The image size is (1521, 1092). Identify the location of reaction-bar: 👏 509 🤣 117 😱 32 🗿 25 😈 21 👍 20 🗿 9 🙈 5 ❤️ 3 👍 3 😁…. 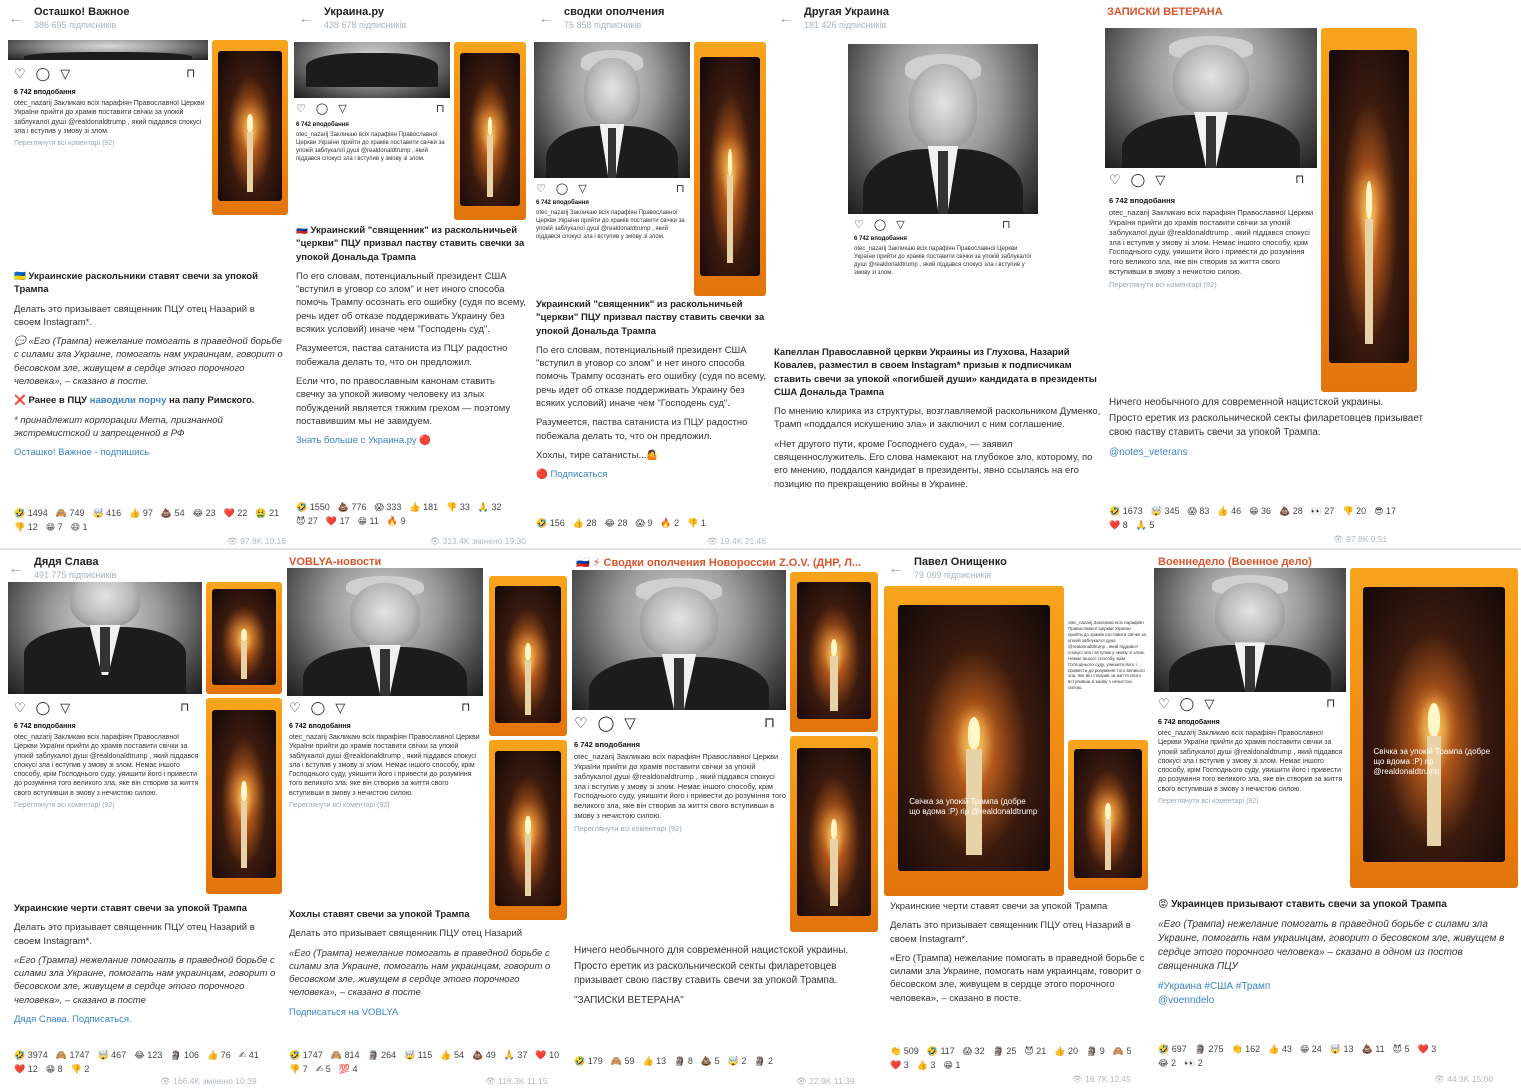
(1018, 1058).